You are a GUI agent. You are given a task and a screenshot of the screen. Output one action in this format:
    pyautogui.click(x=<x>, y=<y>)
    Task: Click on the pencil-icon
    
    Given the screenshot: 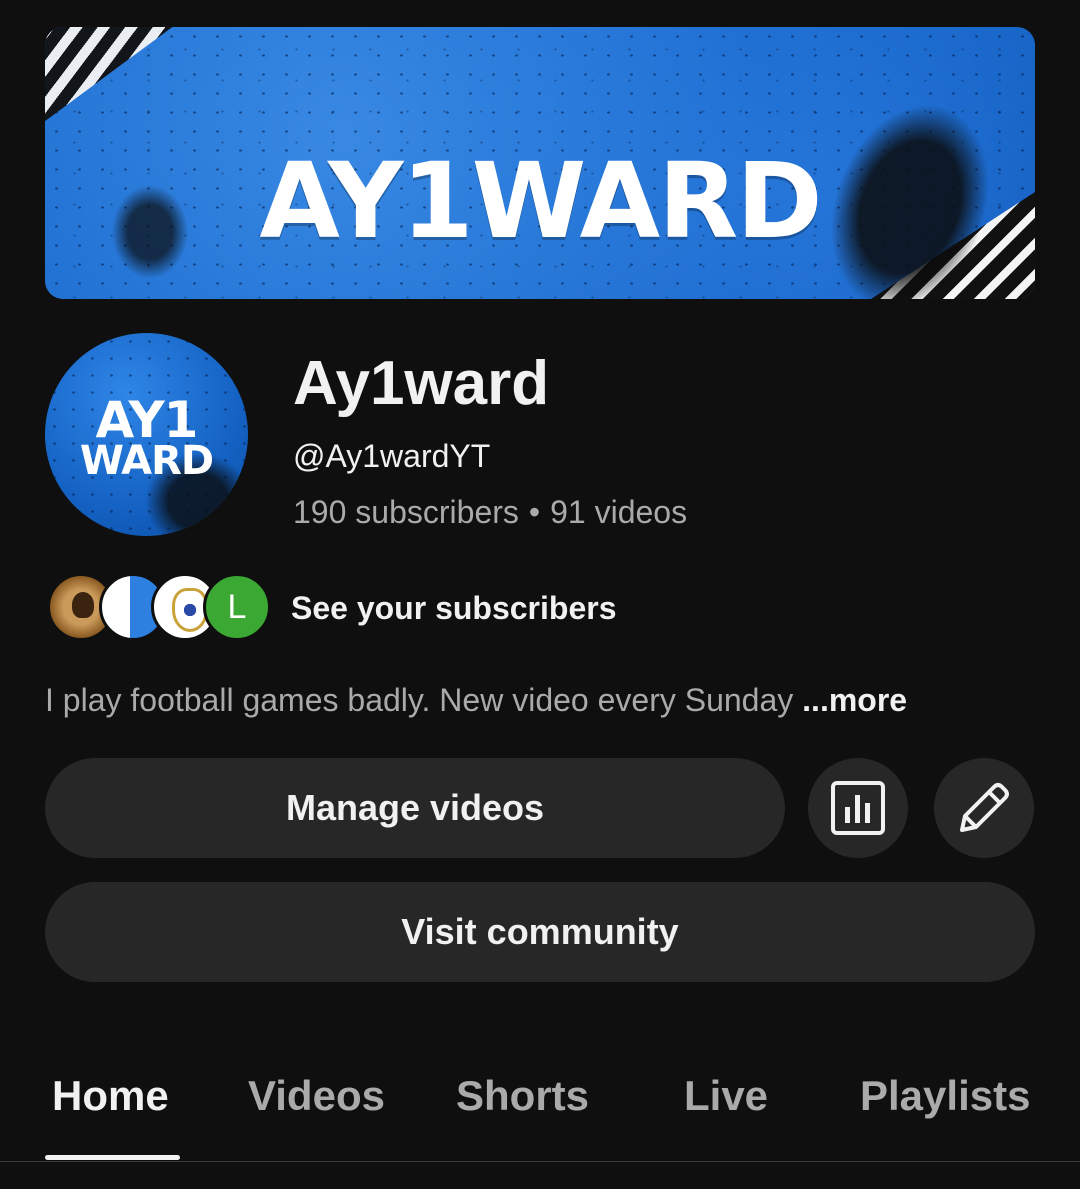 What is the action you would take?
    pyautogui.click(x=984, y=807)
    